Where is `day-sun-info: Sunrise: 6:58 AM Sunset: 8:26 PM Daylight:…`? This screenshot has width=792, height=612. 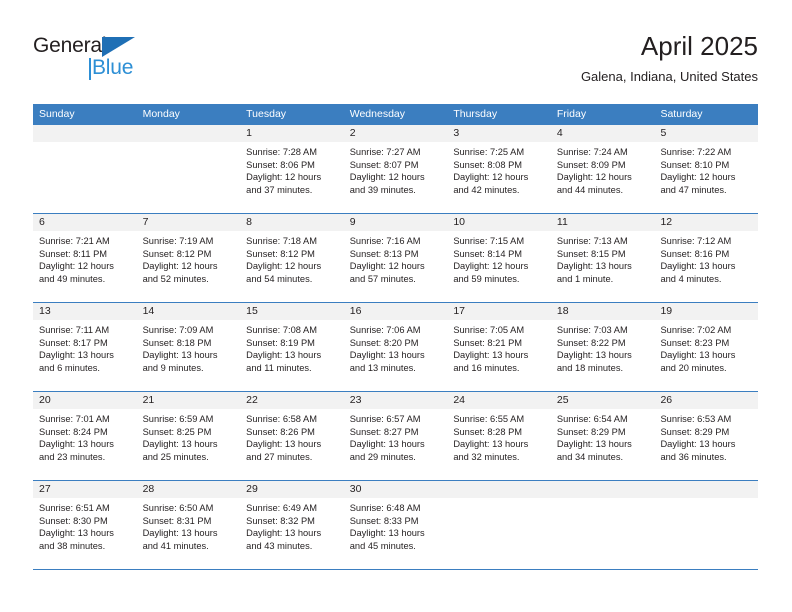 day-sun-info: Sunrise: 6:58 AM Sunset: 8:26 PM Daylight:… is located at coordinates (292, 436).